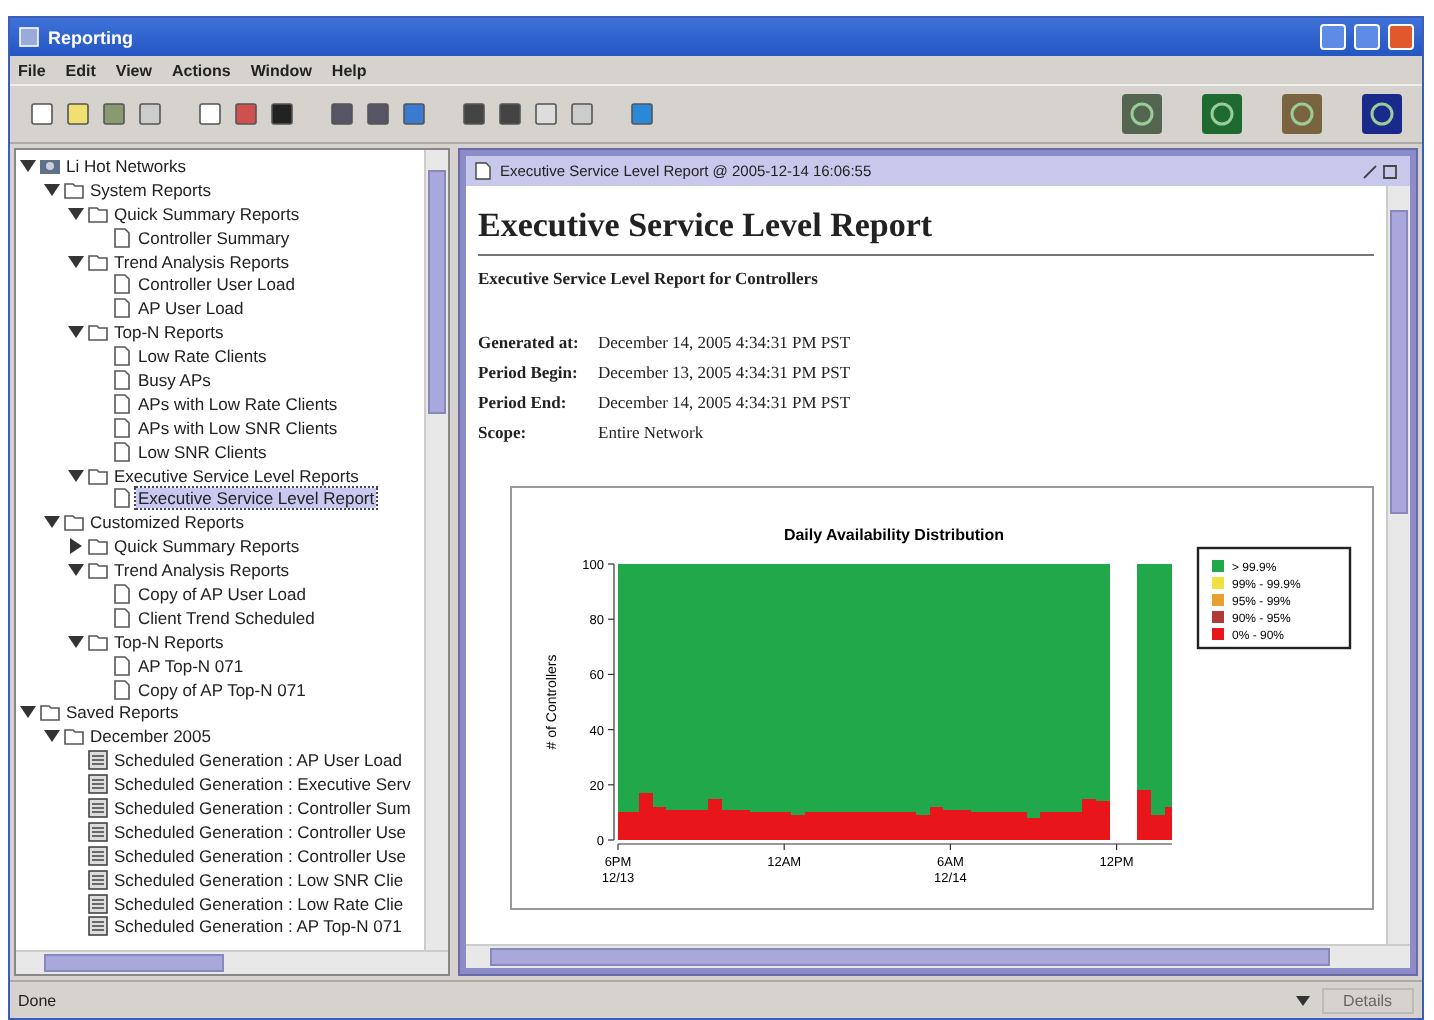 The image size is (1434, 1020). What do you see at coordinates (191, 665) in the screenshot?
I see `tree-item: AP Top-N 071` at bounding box center [191, 665].